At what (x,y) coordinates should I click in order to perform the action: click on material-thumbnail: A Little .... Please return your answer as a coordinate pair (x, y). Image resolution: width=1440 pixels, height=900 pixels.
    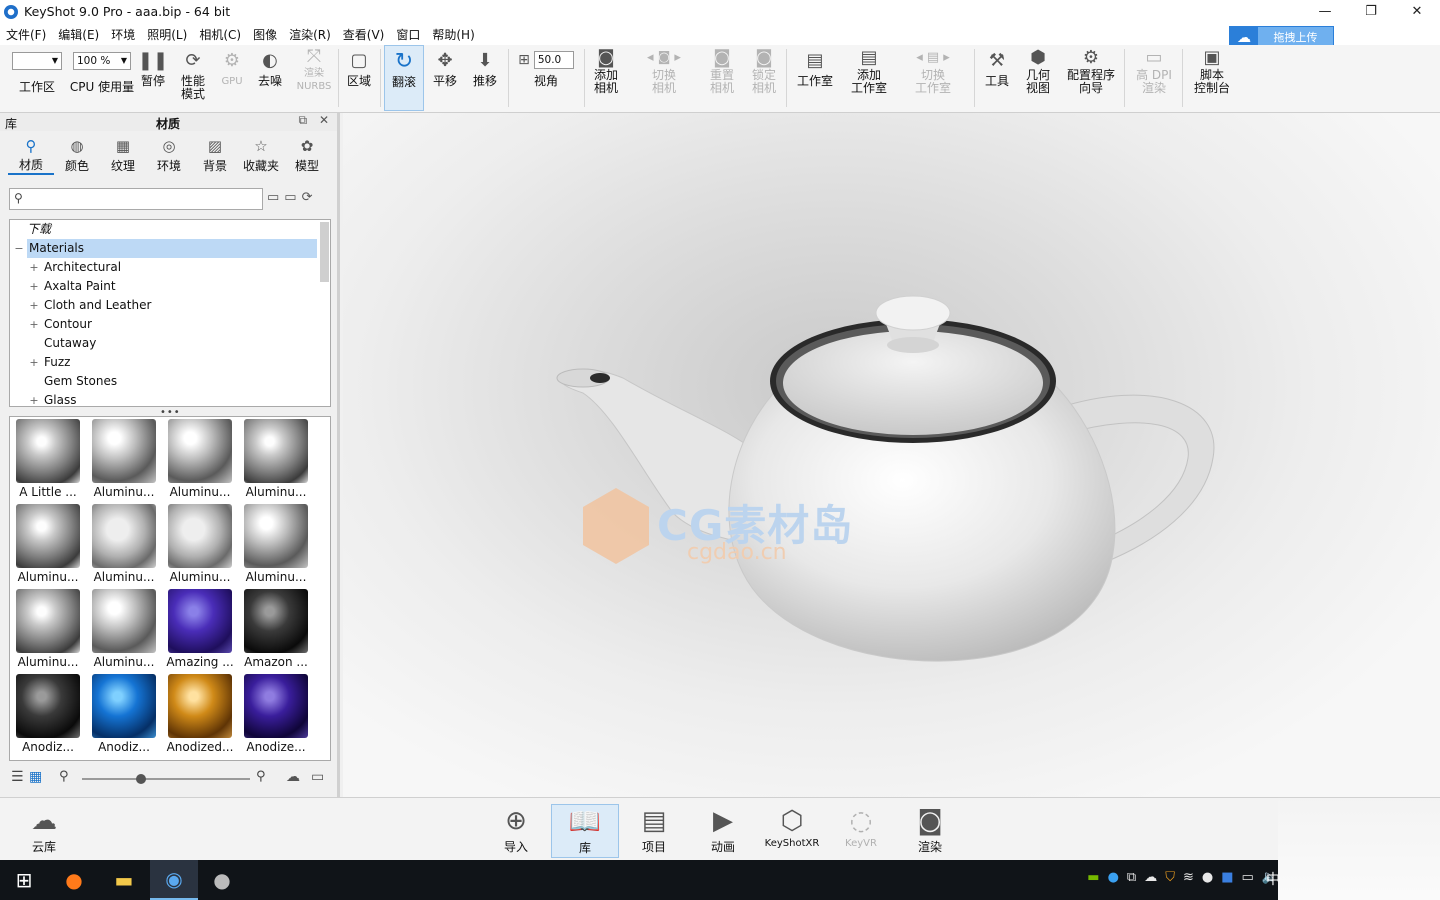
    Looking at the image, I should click on (47, 458).